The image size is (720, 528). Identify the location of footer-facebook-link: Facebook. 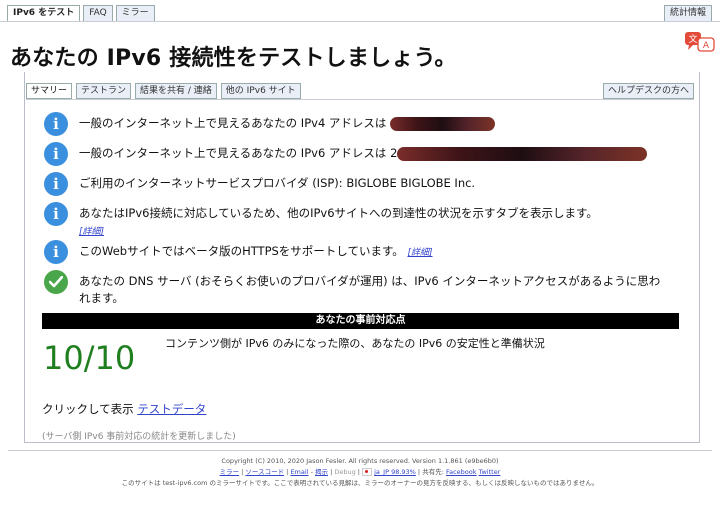
(461, 472).